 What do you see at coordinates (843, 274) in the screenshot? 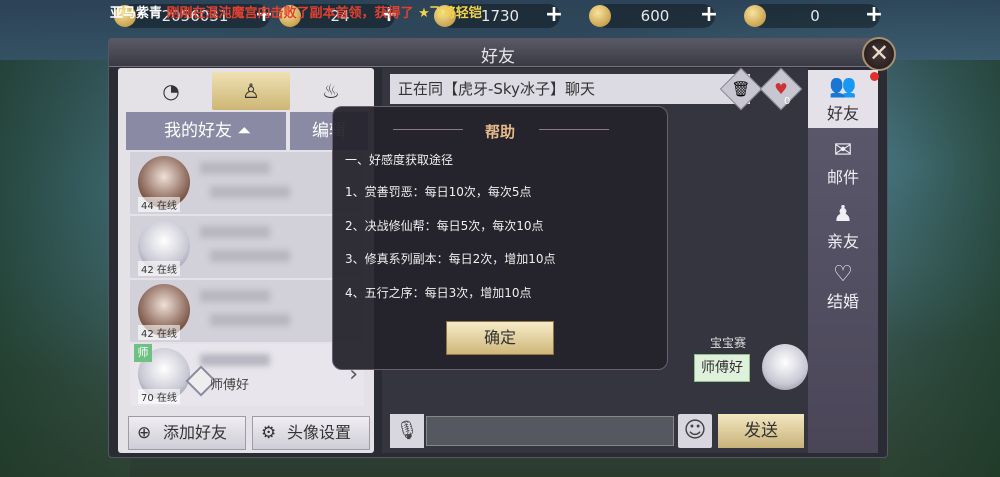
I see `double-heart-icon: ♡` at bounding box center [843, 274].